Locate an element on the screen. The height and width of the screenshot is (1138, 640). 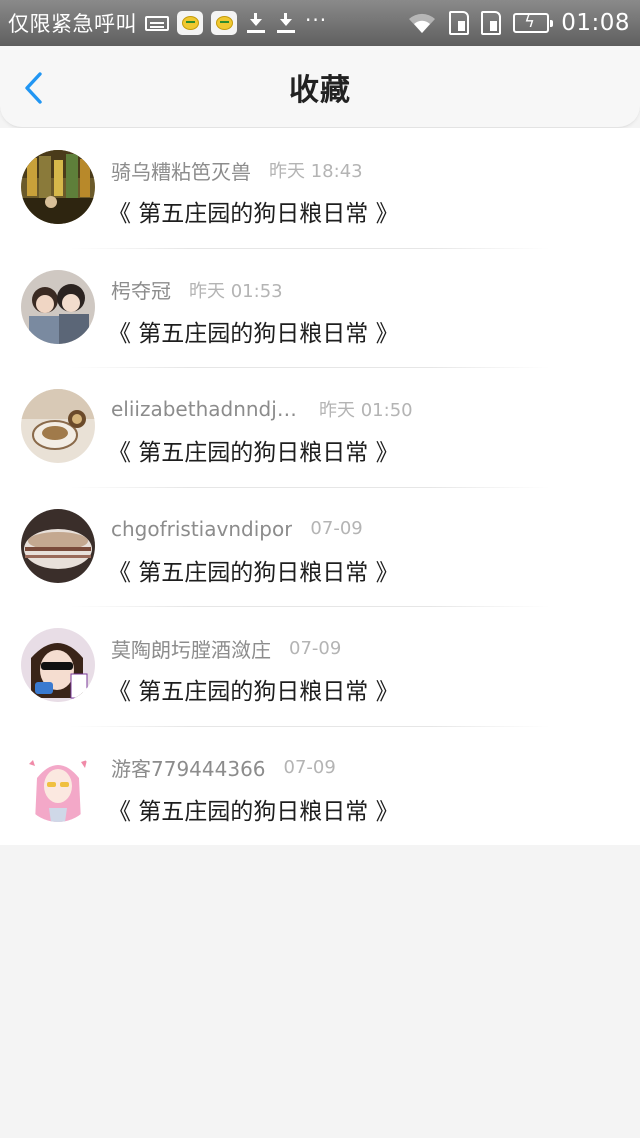
keyboard-icon is located at coordinates (157, 23).